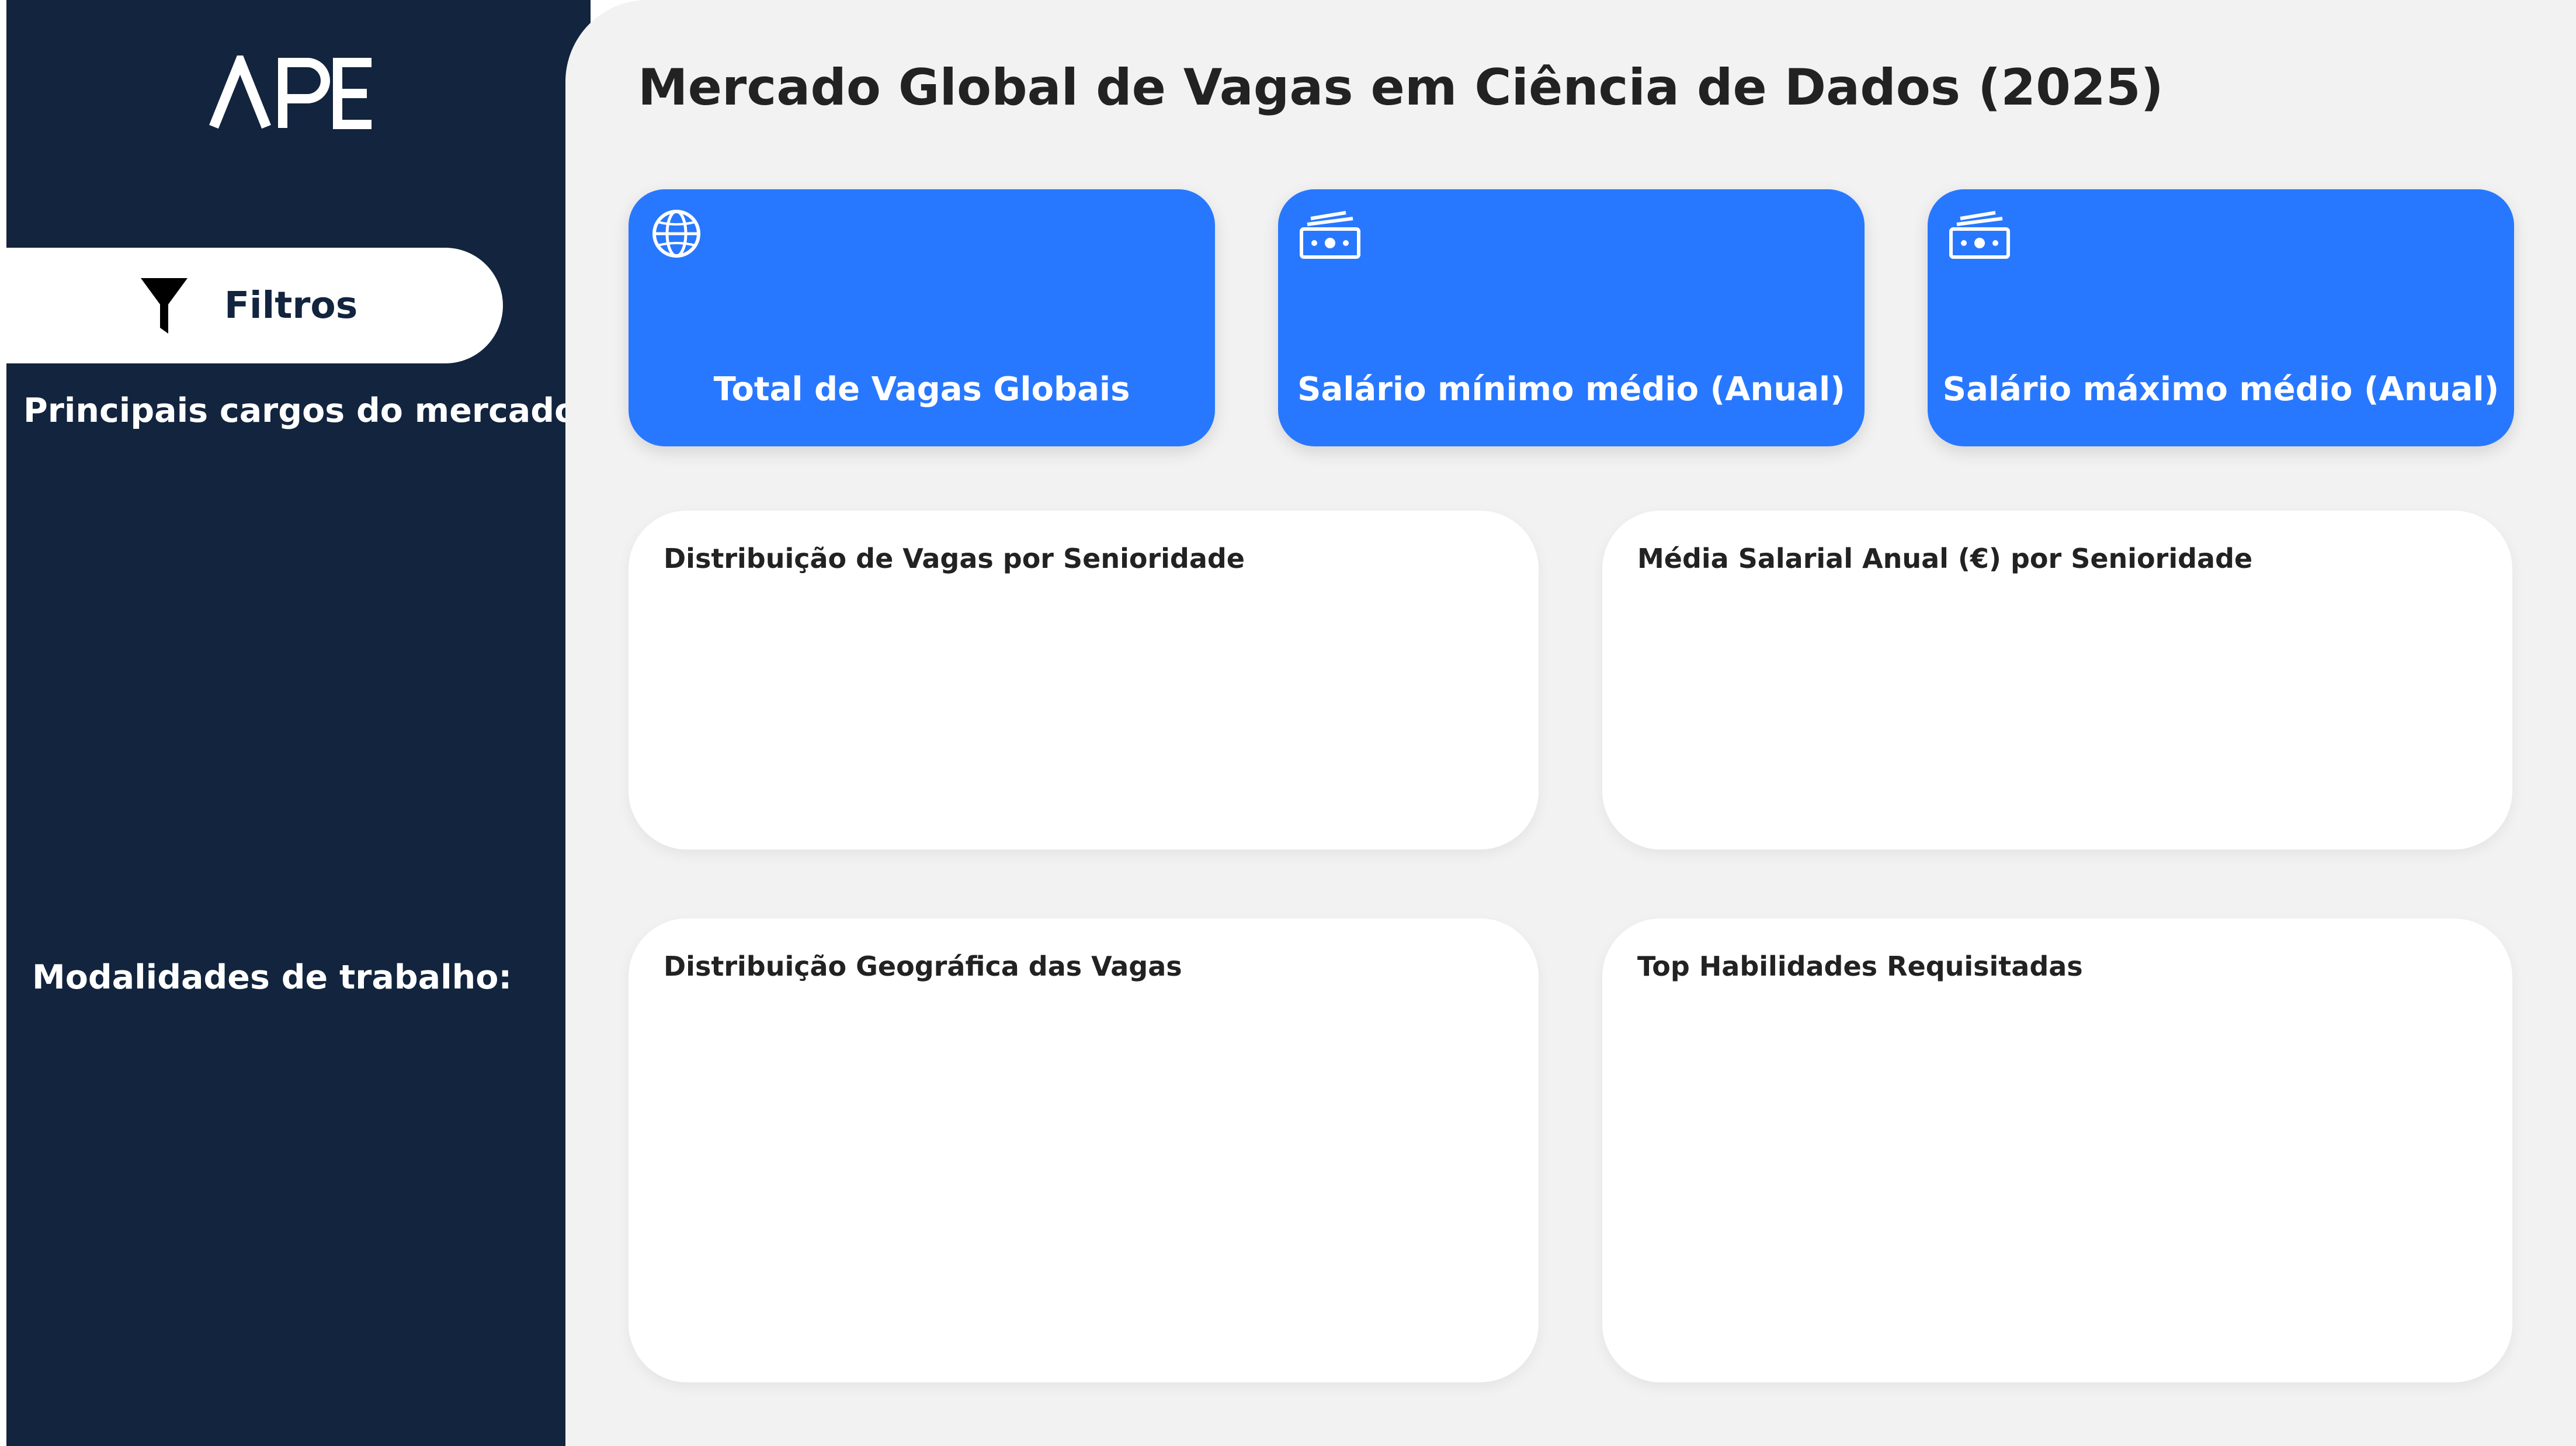 The image size is (2576, 1446). What do you see at coordinates (1860, 966) in the screenshot?
I see `panel-title: Top Habilidades Requisitadas` at bounding box center [1860, 966].